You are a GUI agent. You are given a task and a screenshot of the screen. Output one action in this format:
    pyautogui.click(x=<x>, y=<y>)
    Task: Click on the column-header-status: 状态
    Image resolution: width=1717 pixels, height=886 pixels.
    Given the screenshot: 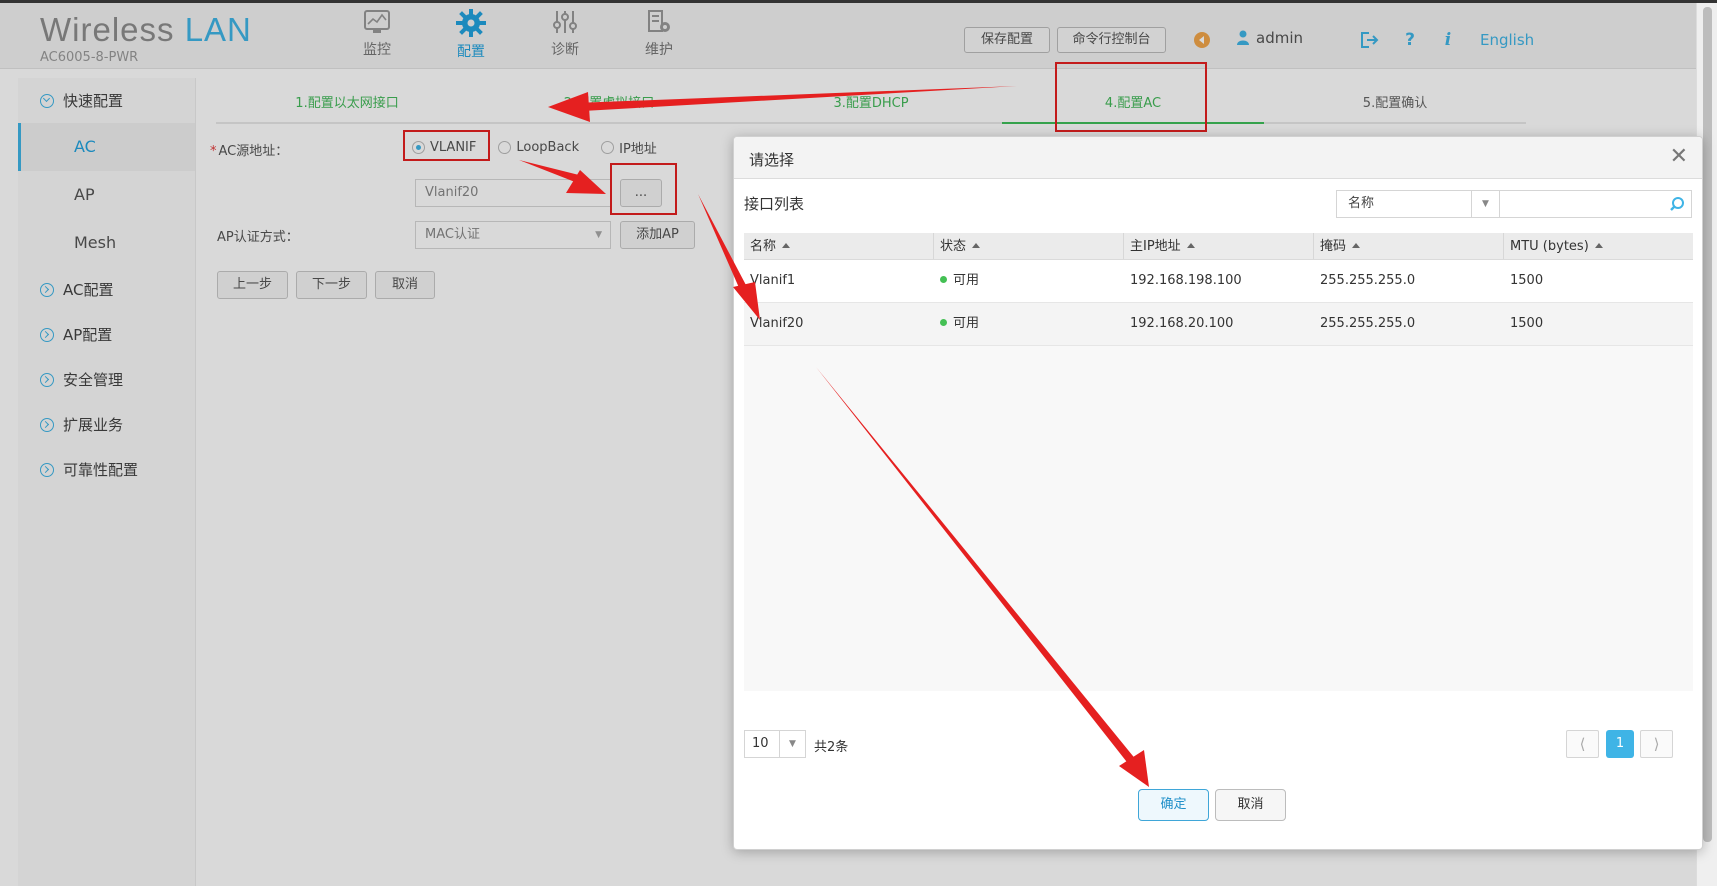 What is the action you would take?
    pyautogui.click(x=1029, y=246)
    